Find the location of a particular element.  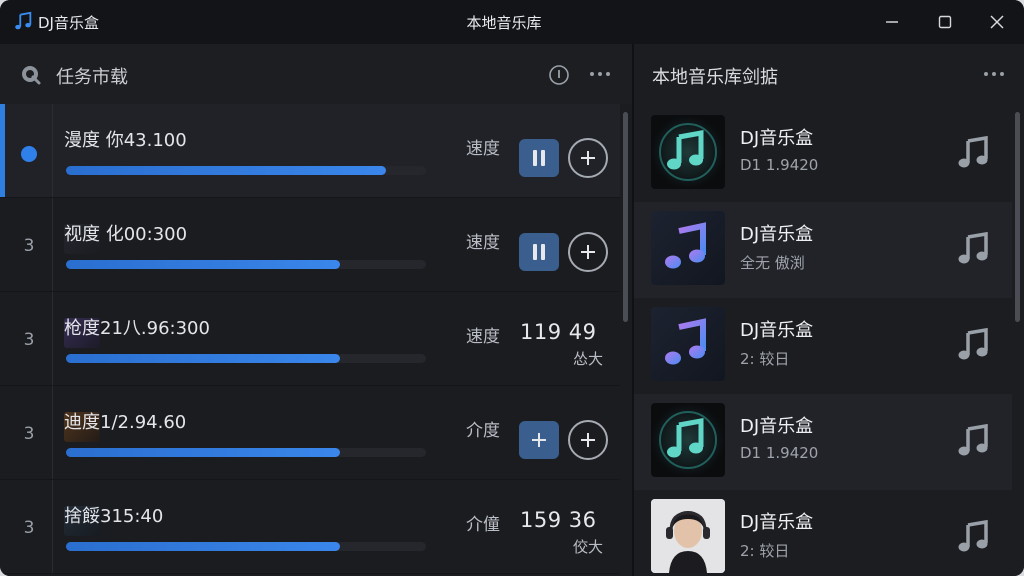

speed-value: 119 49 is located at coordinates (558, 332).